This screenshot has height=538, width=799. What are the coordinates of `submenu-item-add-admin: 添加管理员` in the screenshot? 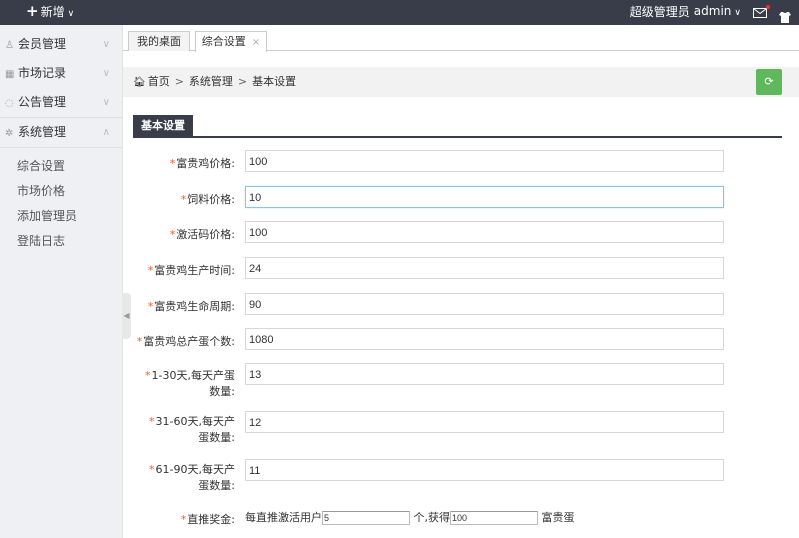 It's located at (61, 216).